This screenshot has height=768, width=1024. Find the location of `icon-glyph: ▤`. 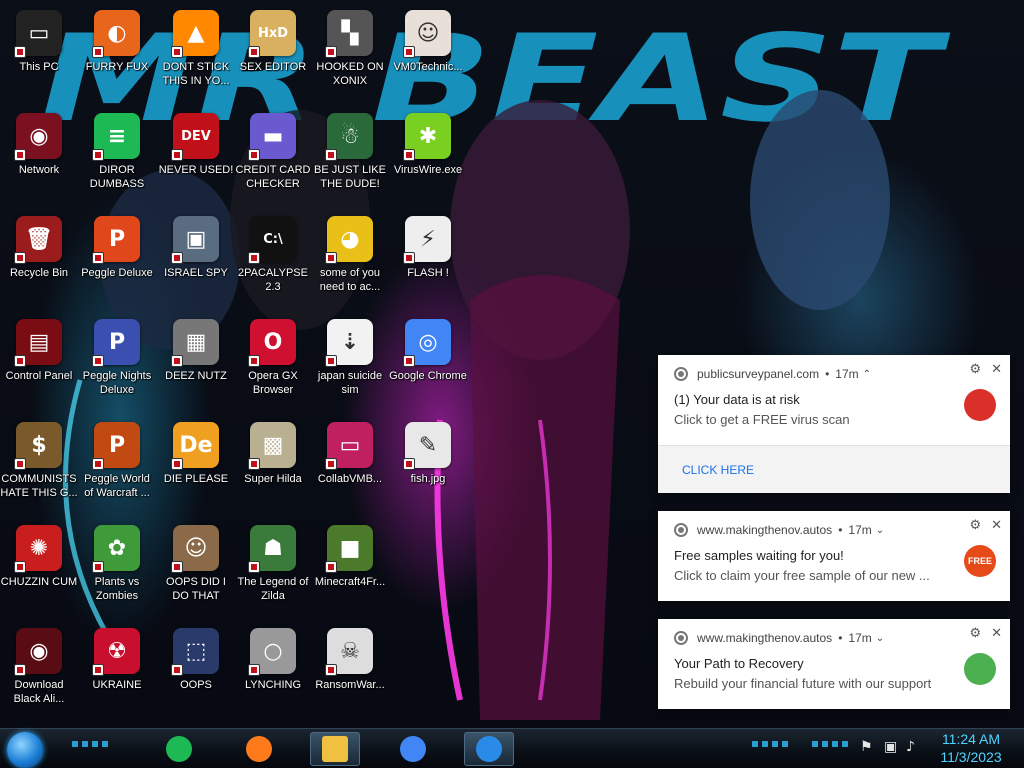

icon-glyph: ▤ is located at coordinates (39, 342).